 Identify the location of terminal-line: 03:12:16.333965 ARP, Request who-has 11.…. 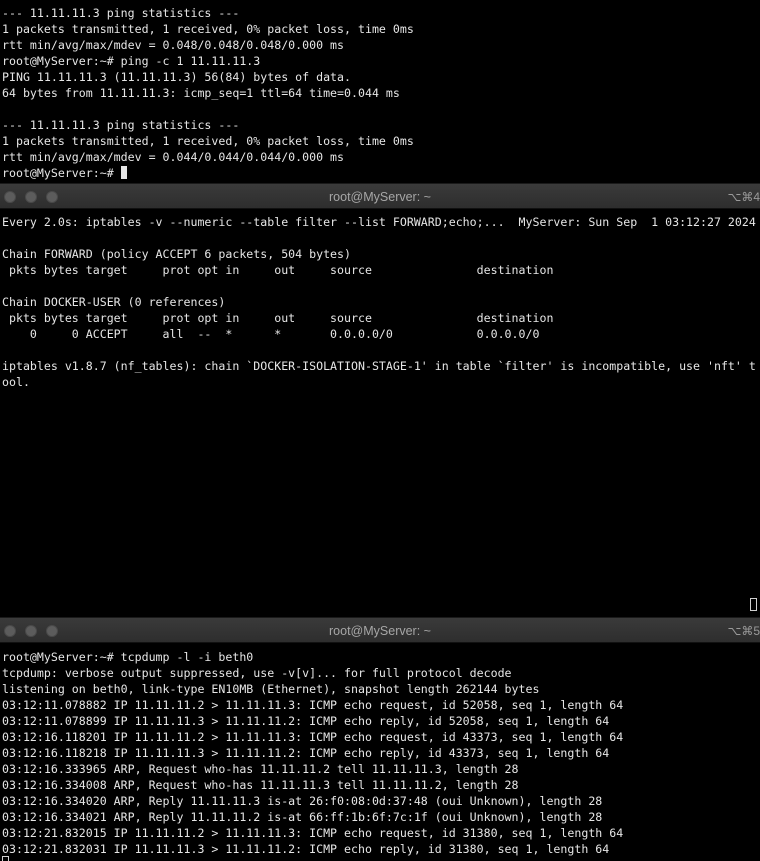
(260, 769).